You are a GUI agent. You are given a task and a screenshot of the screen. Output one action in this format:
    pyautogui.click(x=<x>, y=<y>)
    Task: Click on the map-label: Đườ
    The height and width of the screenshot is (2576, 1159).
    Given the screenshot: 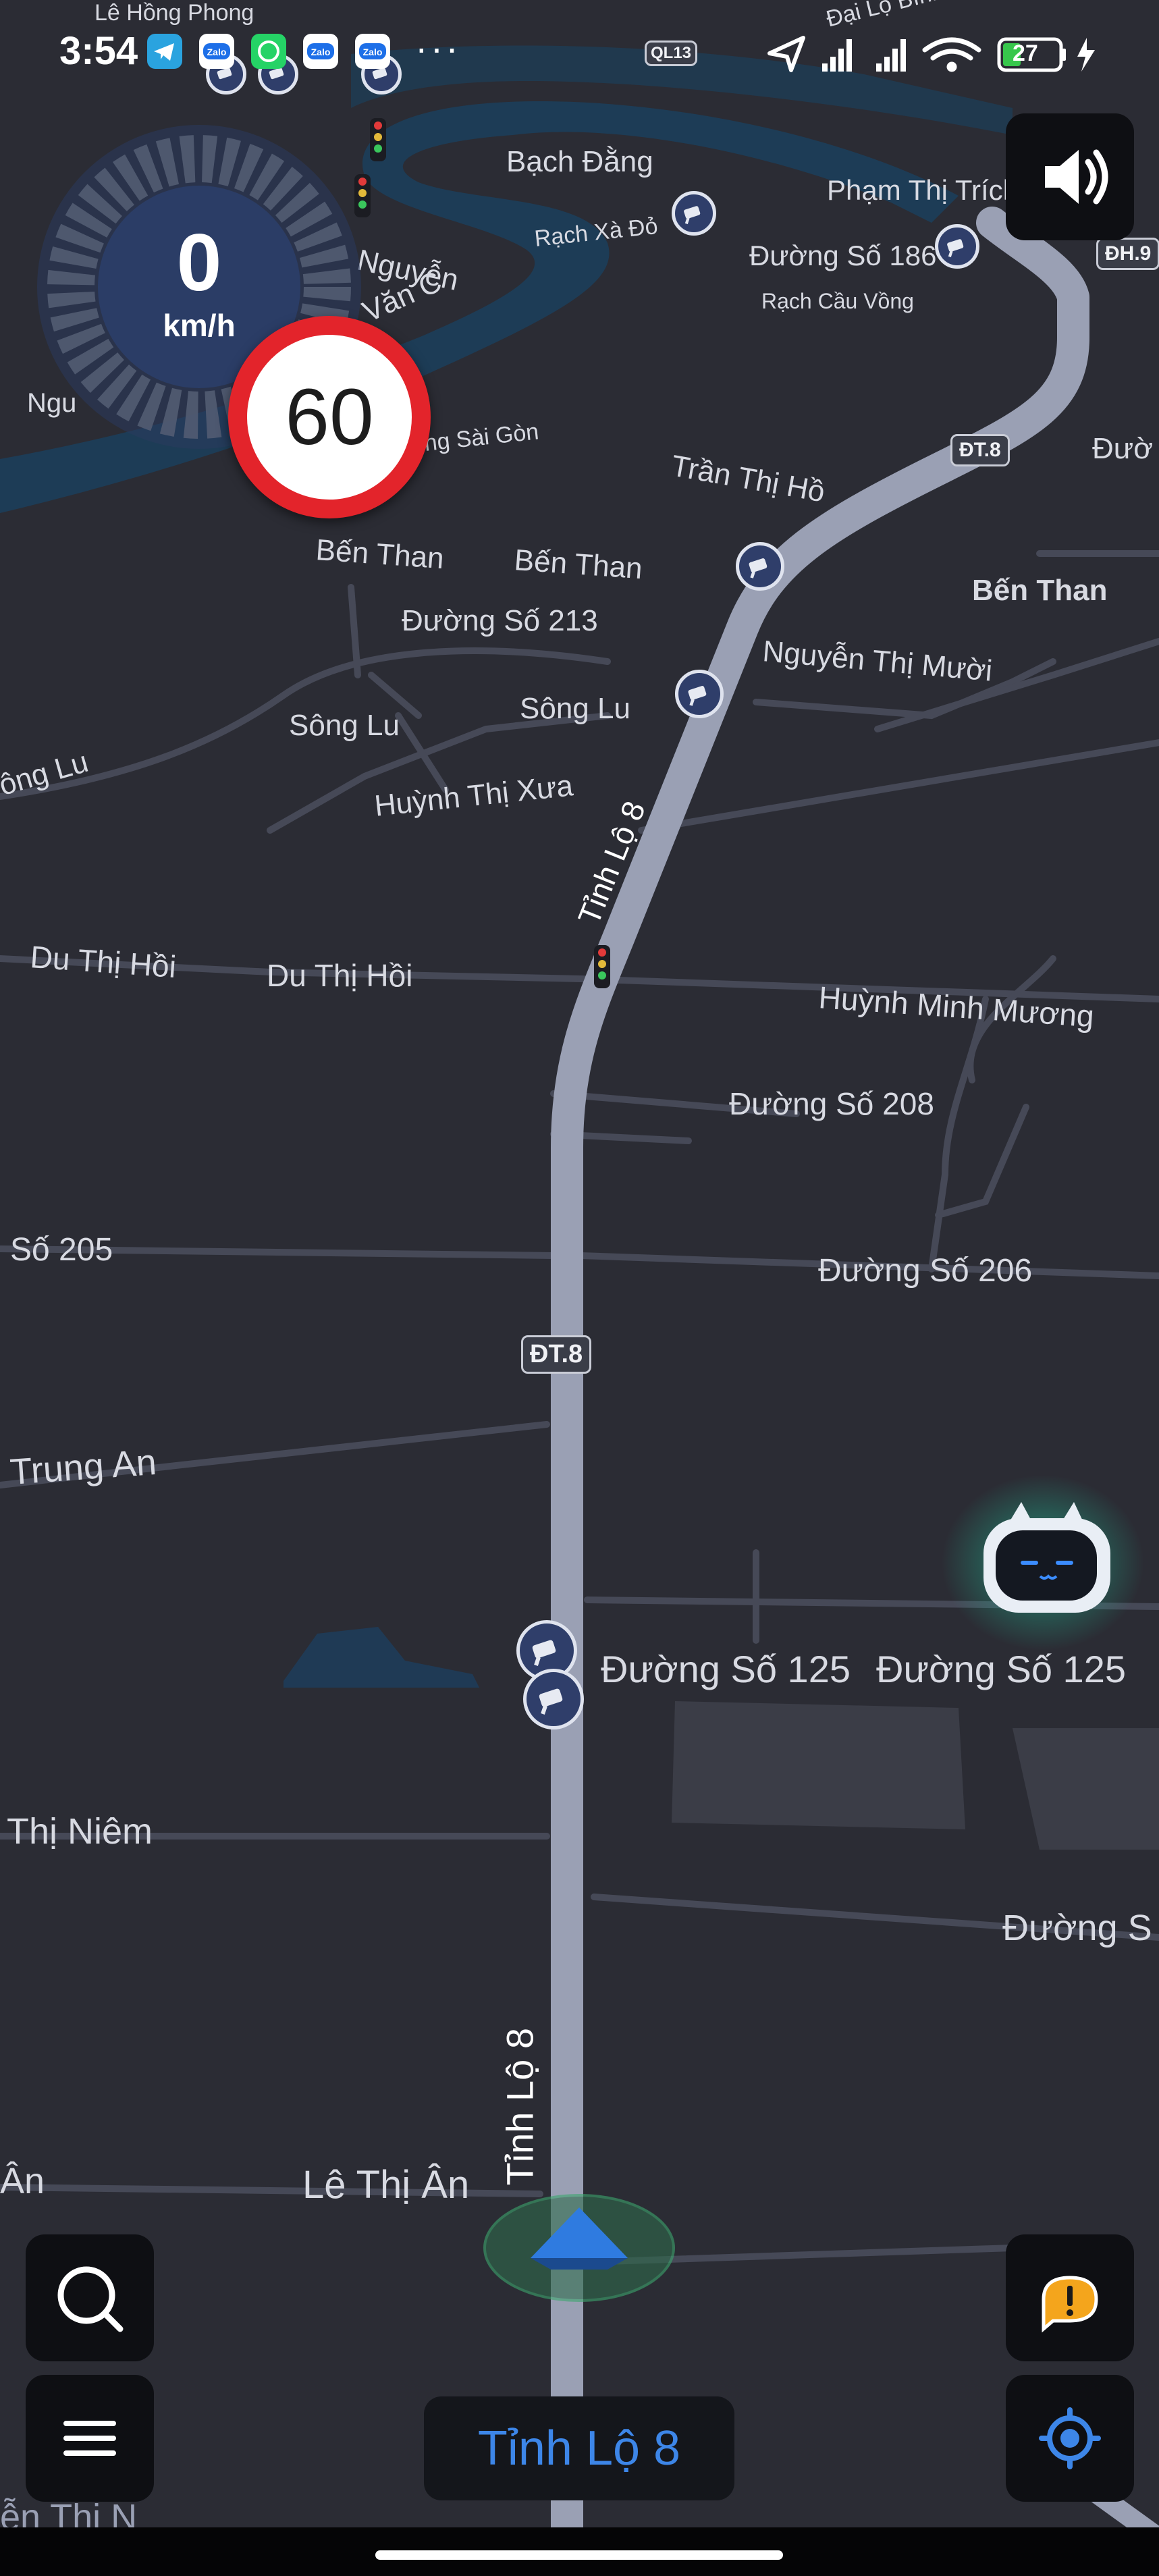 What is the action you would take?
    pyautogui.click(x=1123, y=449)
    